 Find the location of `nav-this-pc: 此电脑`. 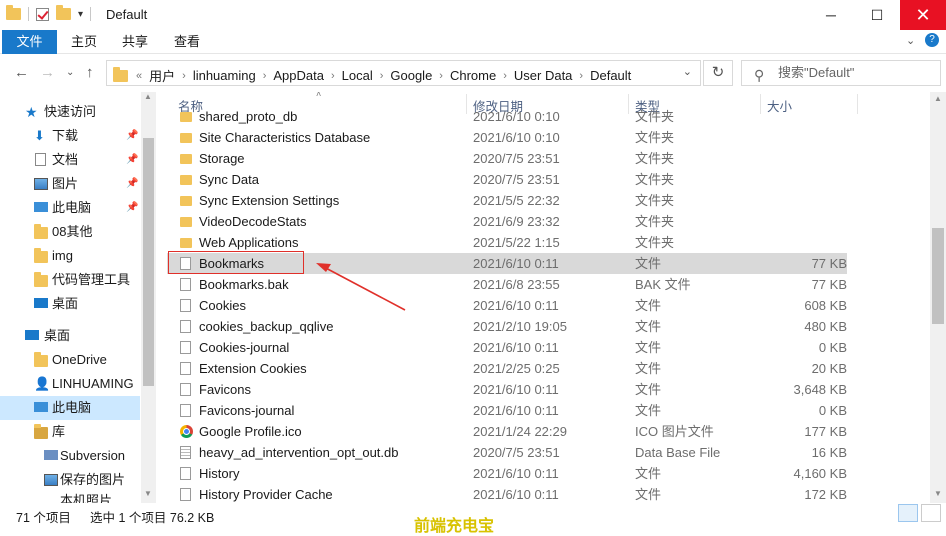

nav-this-pc: 此电脑 is located at coordinates (70, 408).